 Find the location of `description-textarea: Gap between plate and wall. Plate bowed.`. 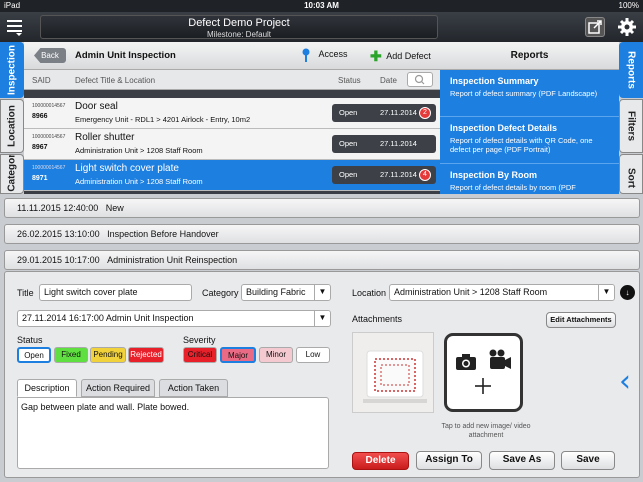

description-textarea: Gap between plate and wall. Plate bowed. is located at coordinates (173, 433).